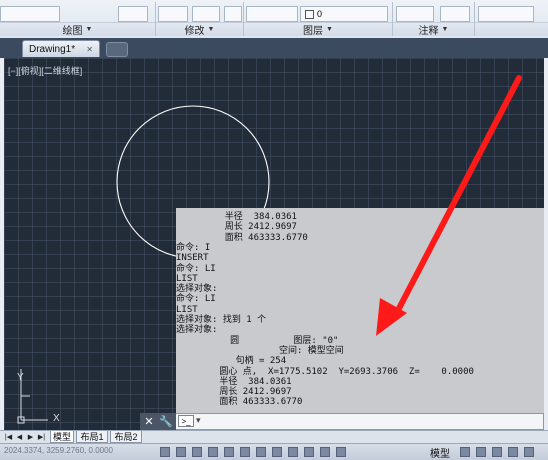 The image size is (548, 460). I want to click on polar-toggle-icon, so click(213, 452).